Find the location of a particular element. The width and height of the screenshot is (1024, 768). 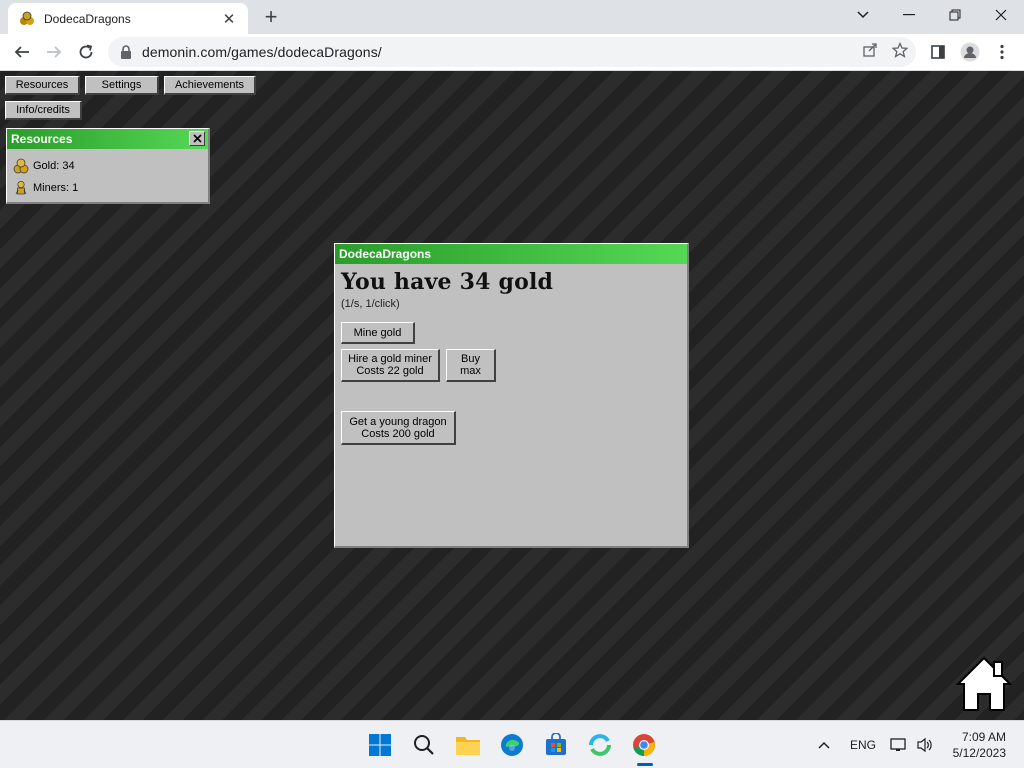

tab-close-icon: ✕ is located at coordinates (229, 19).